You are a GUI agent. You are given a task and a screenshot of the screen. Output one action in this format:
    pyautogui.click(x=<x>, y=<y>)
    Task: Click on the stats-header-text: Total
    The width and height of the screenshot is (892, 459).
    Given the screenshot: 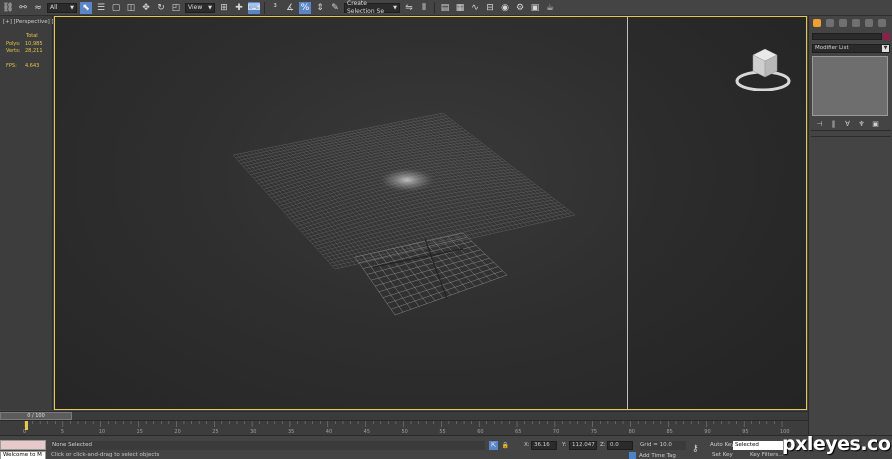 What is the action you would take?
    pyautogui.click(x=32, y=36)
    